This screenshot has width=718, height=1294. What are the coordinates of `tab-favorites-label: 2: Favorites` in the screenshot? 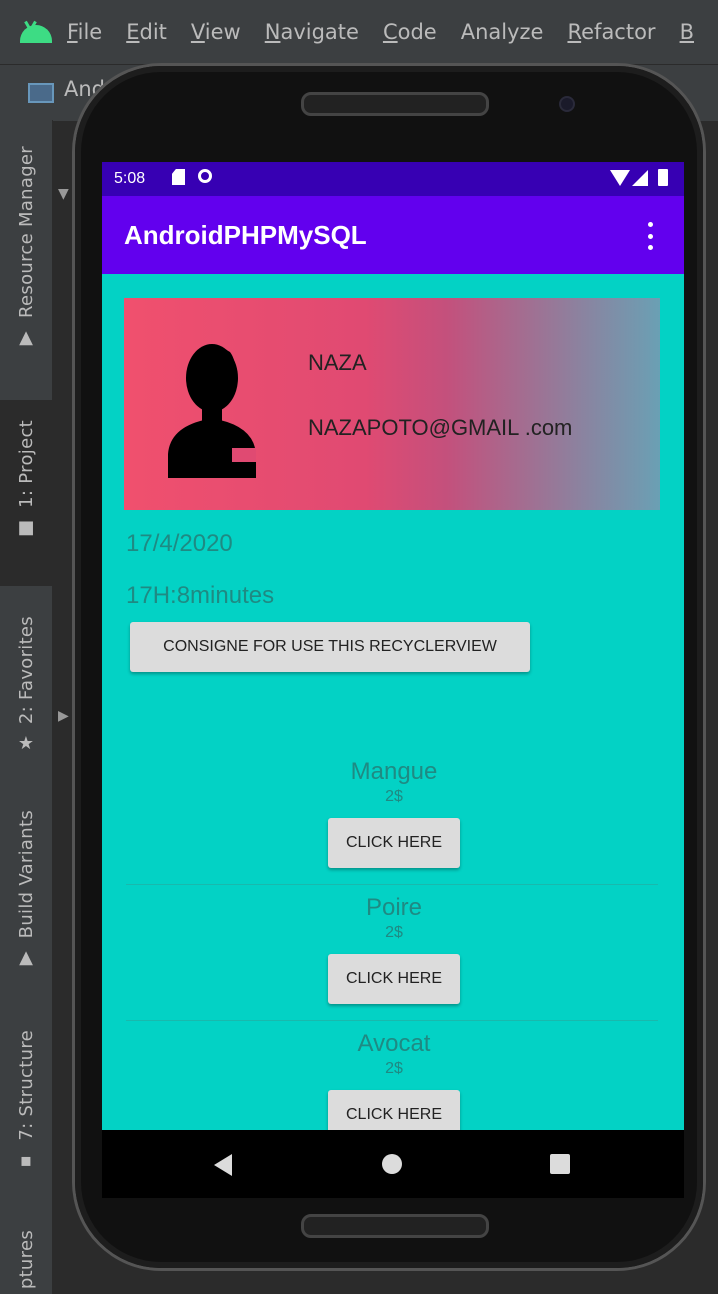 It's located at (26, 670).